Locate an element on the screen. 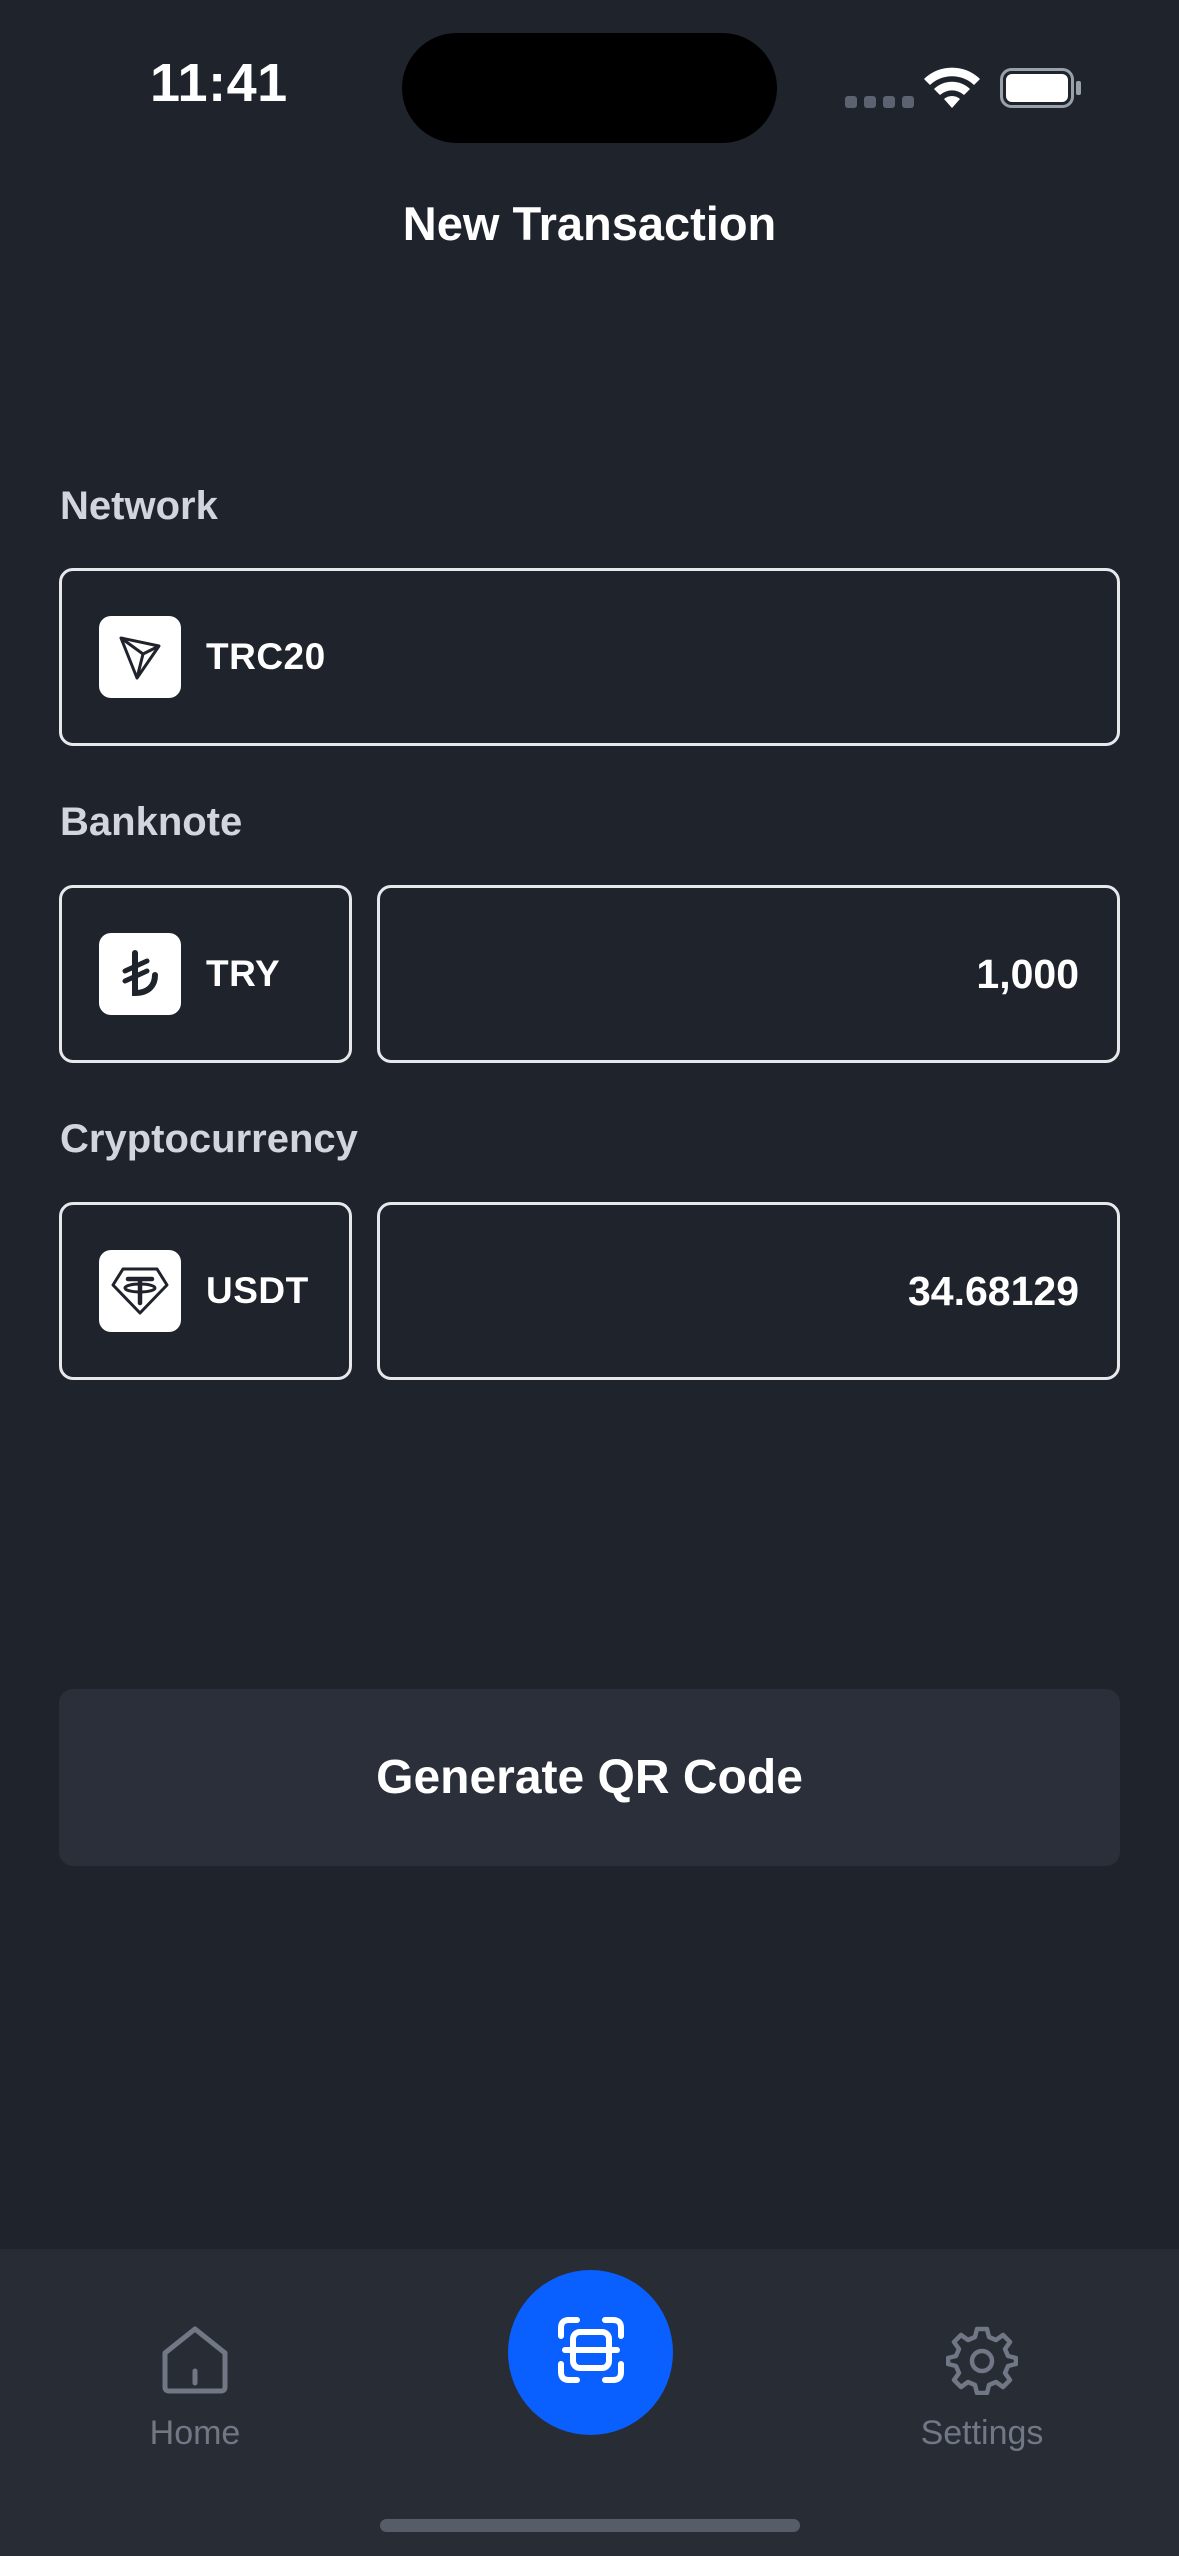  network-selector: TRC20 is located at coordinates (589, 657).